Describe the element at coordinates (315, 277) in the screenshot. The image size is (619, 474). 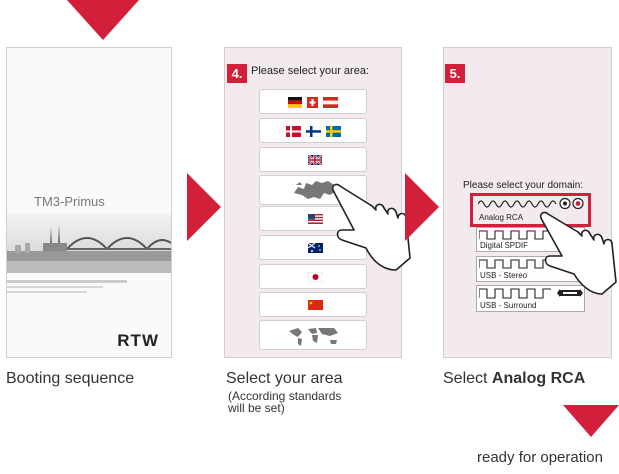
I see `flag-jp-icon` at that location.